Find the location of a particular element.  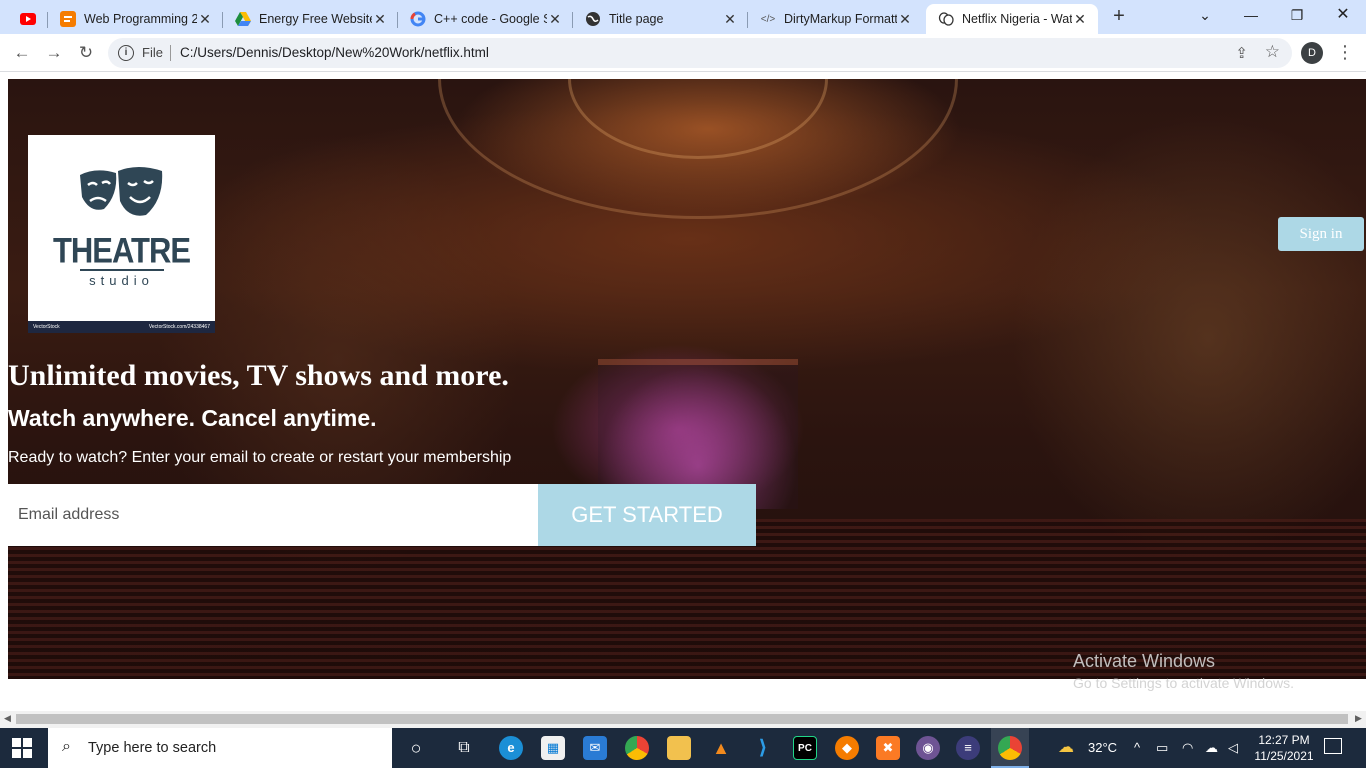

new-tab-button: + is located at coordinates (1119, 17).